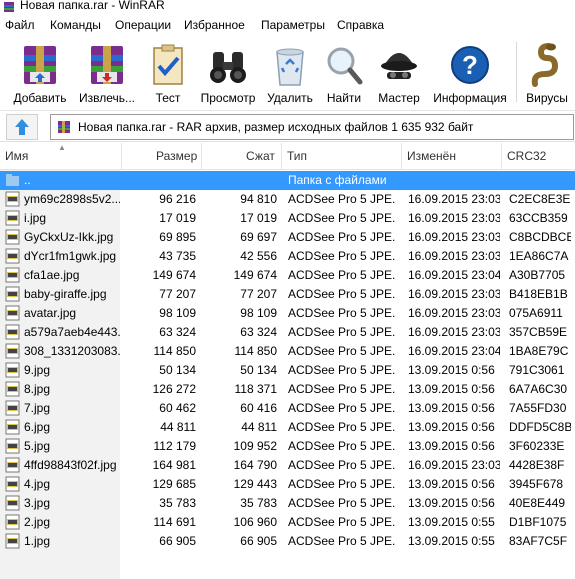 The width and height of the screenshot is (575, 579). Describe the element at coordinates (255, 484) in the screenshot. I see `file-packed-size: 129 443` at that location.